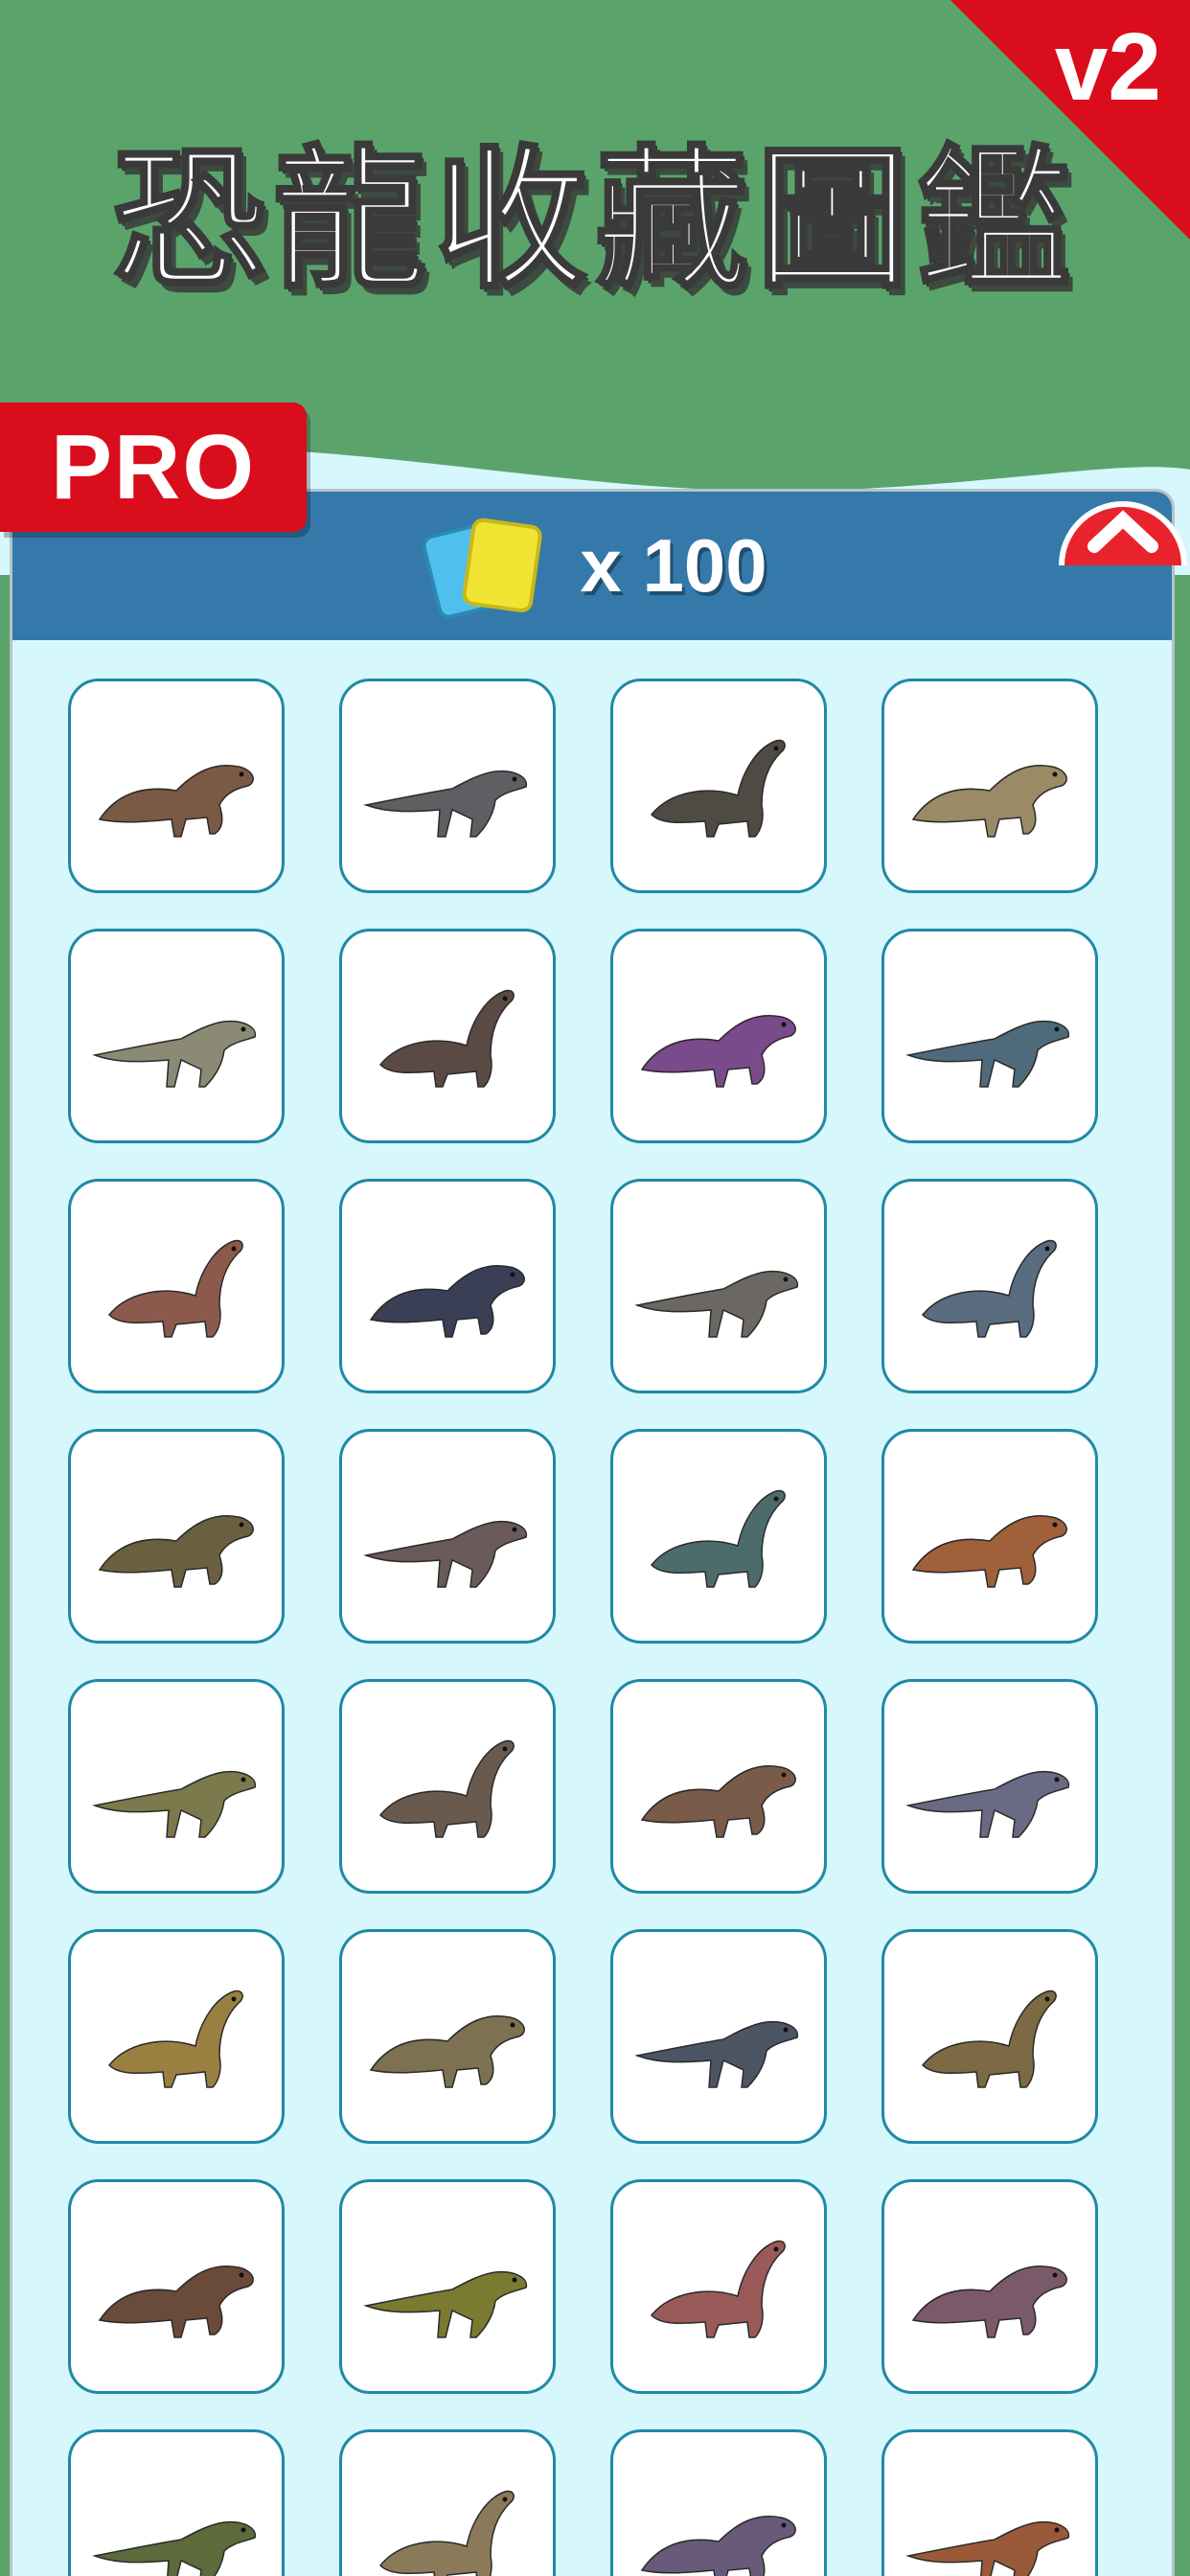  Describe the element at coordinates (484, 566) in the screenshot. I see `cards-icon` at that location.